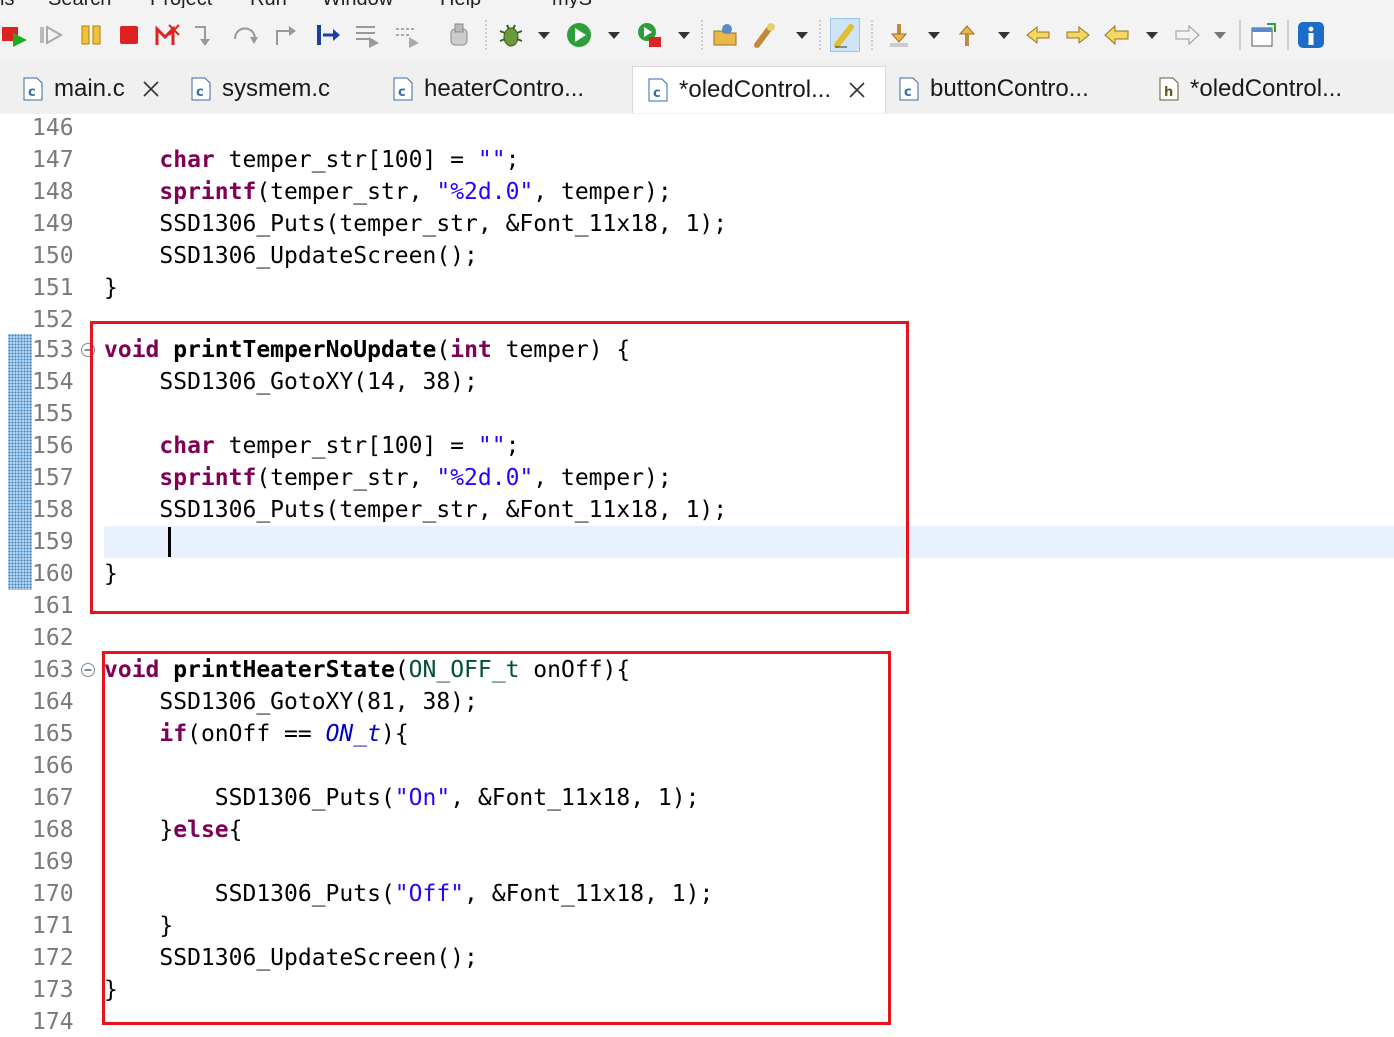 This screenshot has height=1037, width=1394. Describe the element at coordinates (899, 35) in the screenshot. I see `next-annotation-icon` at that location.